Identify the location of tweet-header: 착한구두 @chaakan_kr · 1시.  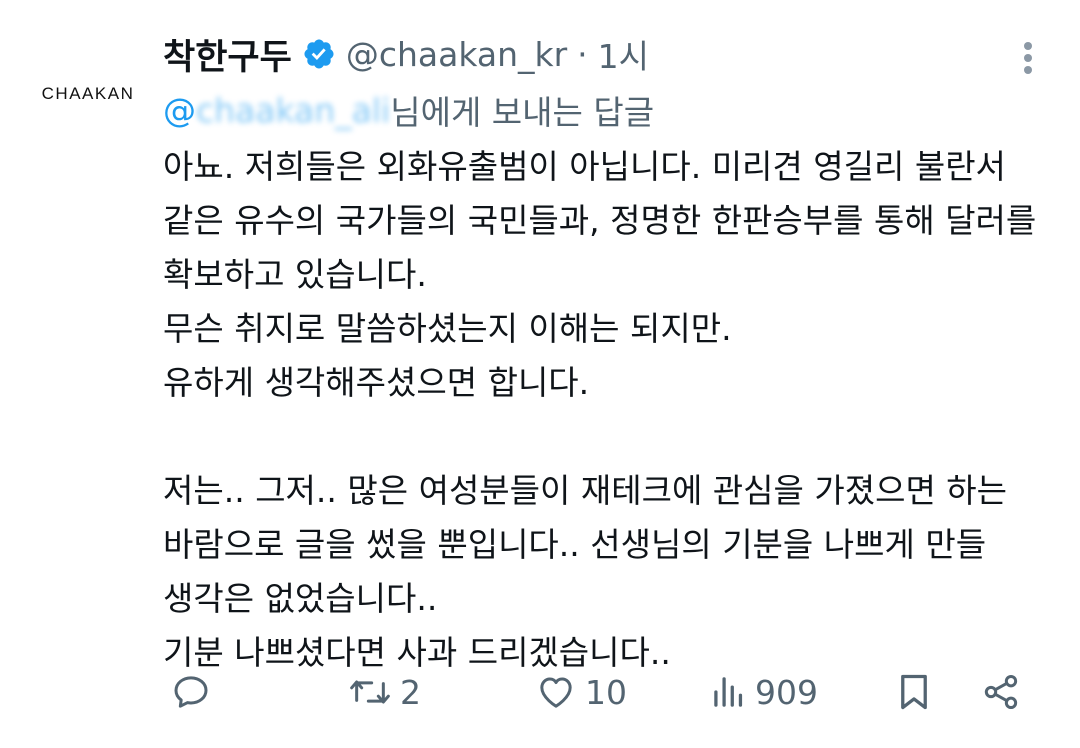
(406, 54).